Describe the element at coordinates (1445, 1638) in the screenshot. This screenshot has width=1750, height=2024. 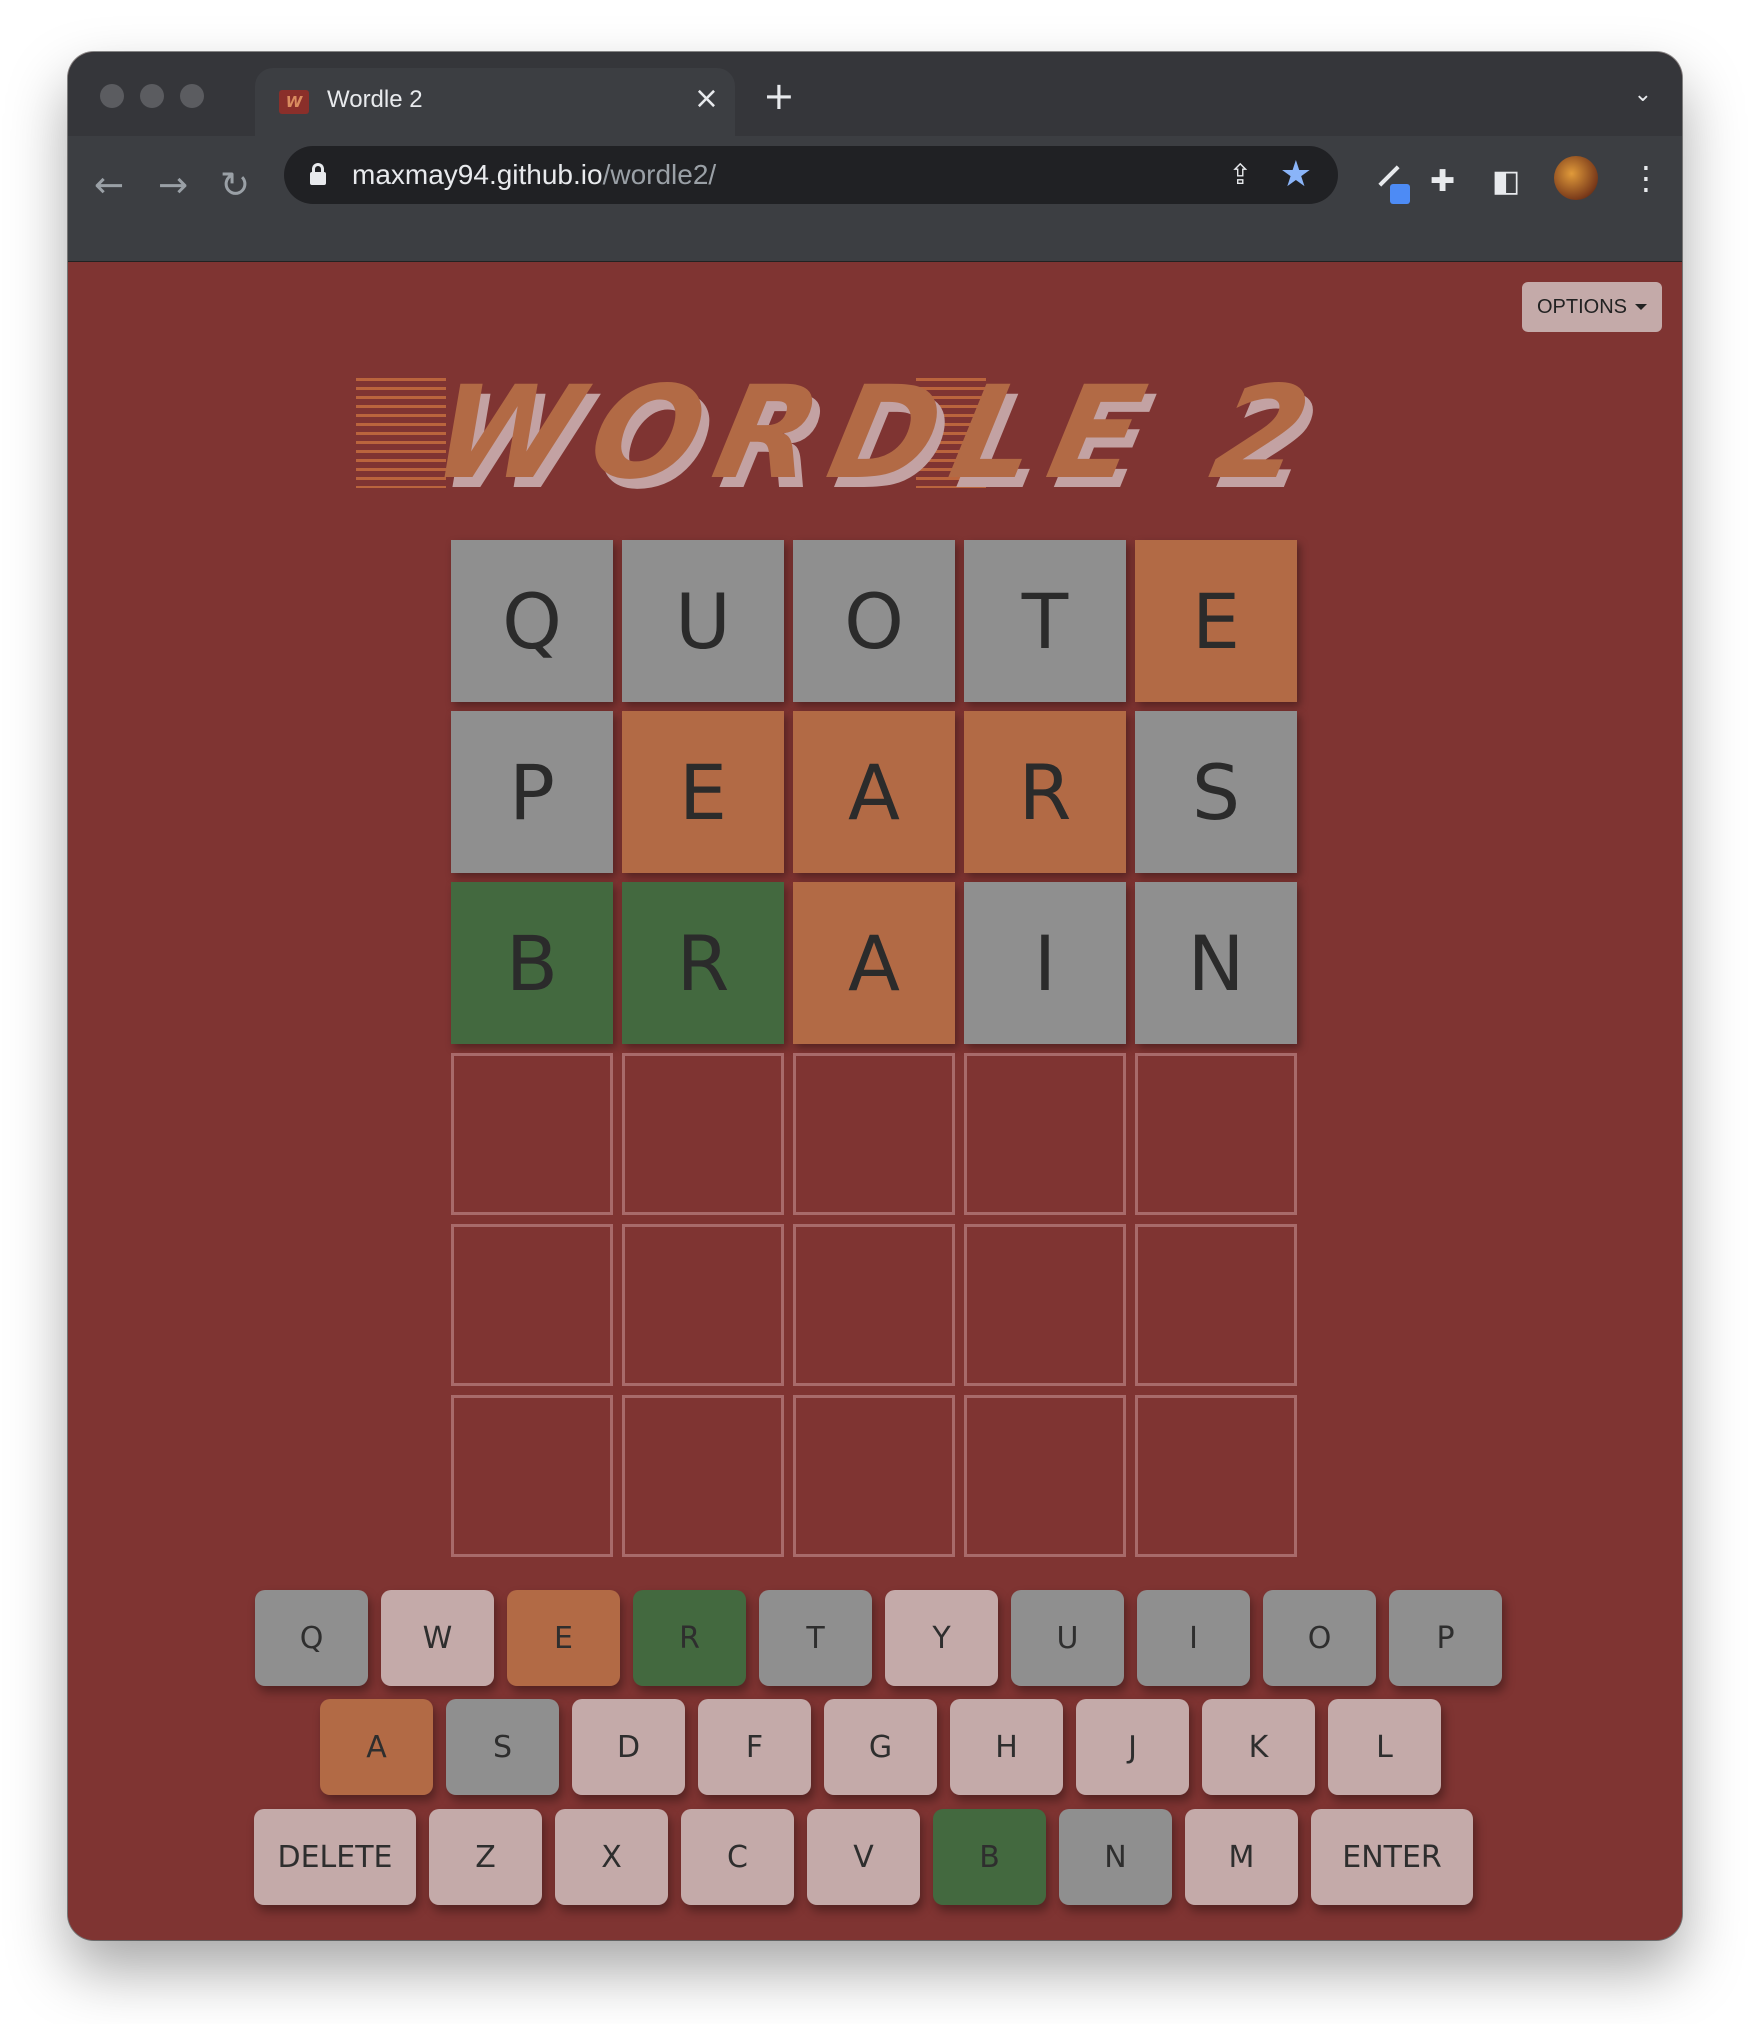
I see `key-p: P` at that location.